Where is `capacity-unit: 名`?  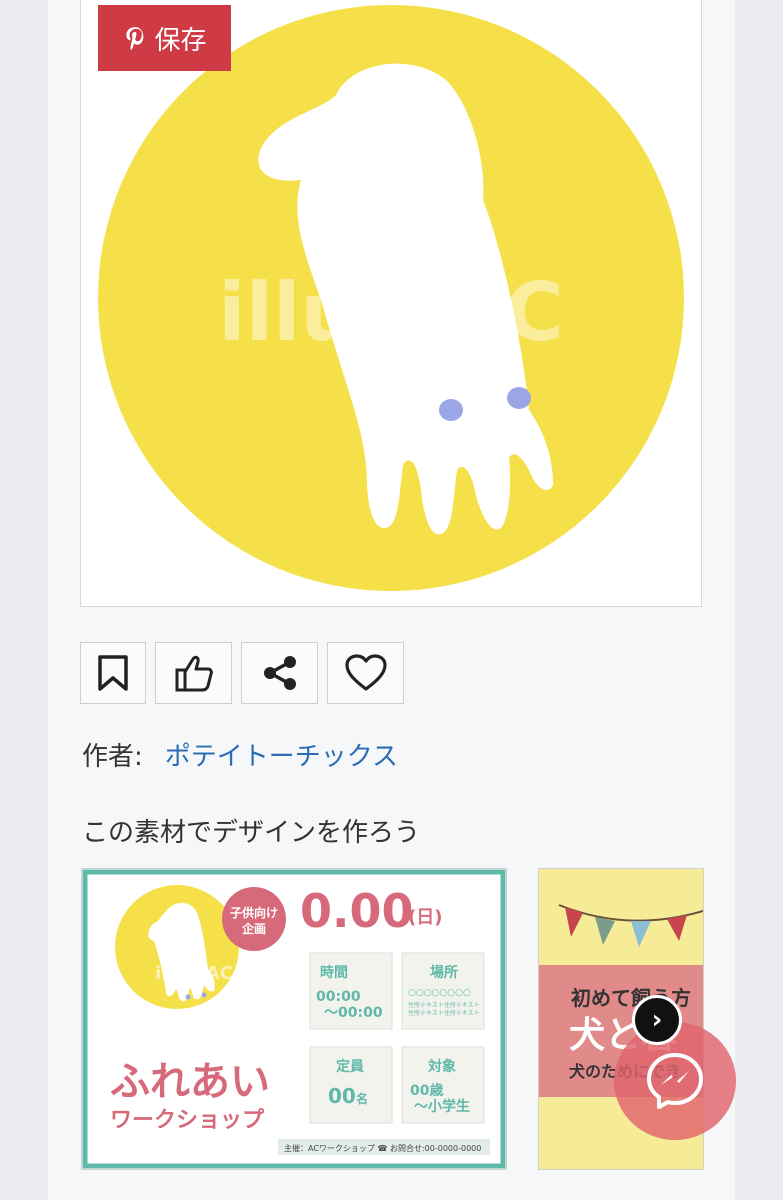
capacity-unit: 名 is located at coordinates (362, 1098).